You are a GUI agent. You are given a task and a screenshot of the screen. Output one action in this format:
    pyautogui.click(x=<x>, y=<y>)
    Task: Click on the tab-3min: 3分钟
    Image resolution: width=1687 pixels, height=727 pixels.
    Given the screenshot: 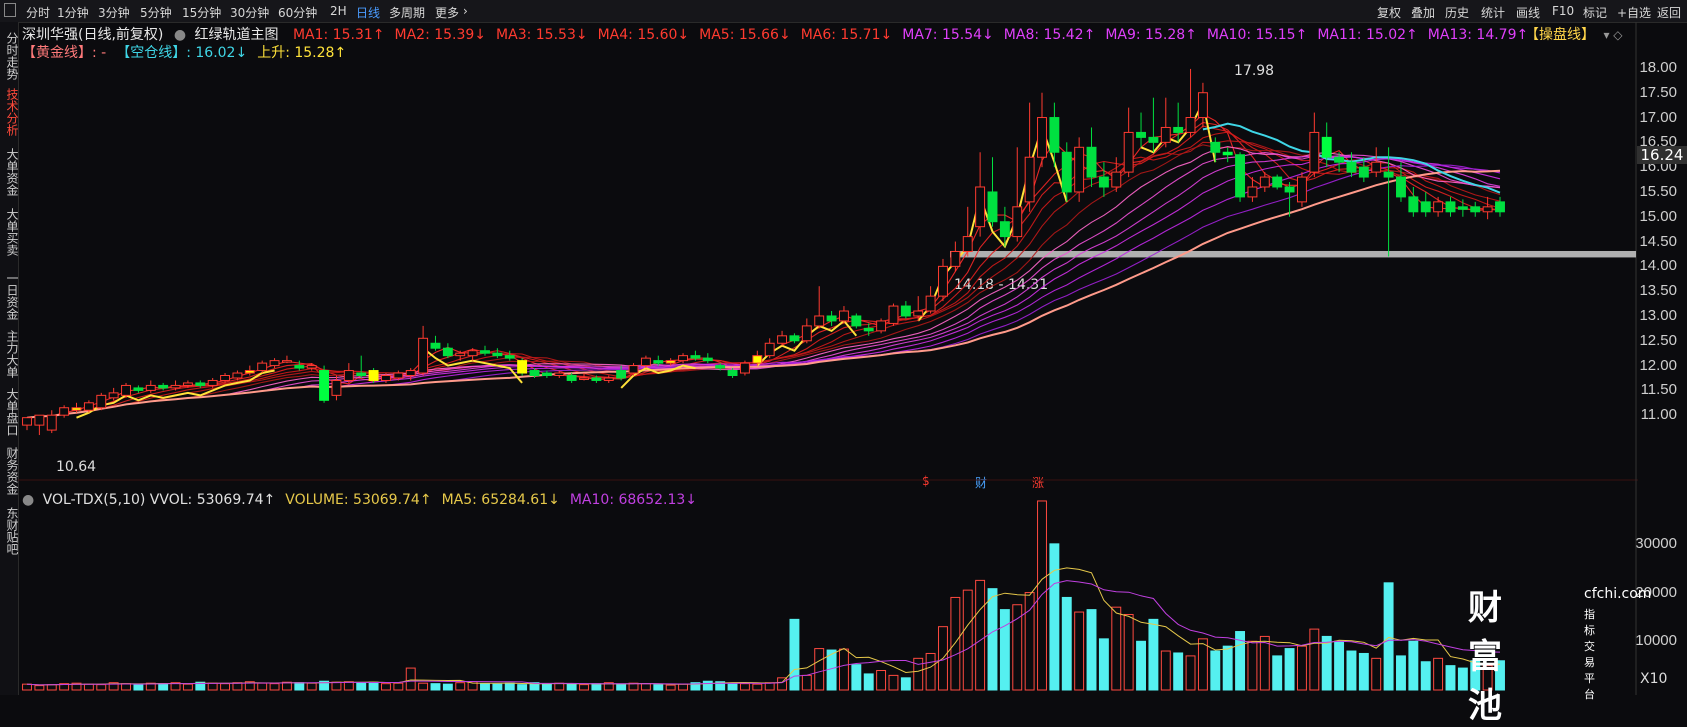 What is the action you would take?
    pyautogui.click(x=114, y=12)
    